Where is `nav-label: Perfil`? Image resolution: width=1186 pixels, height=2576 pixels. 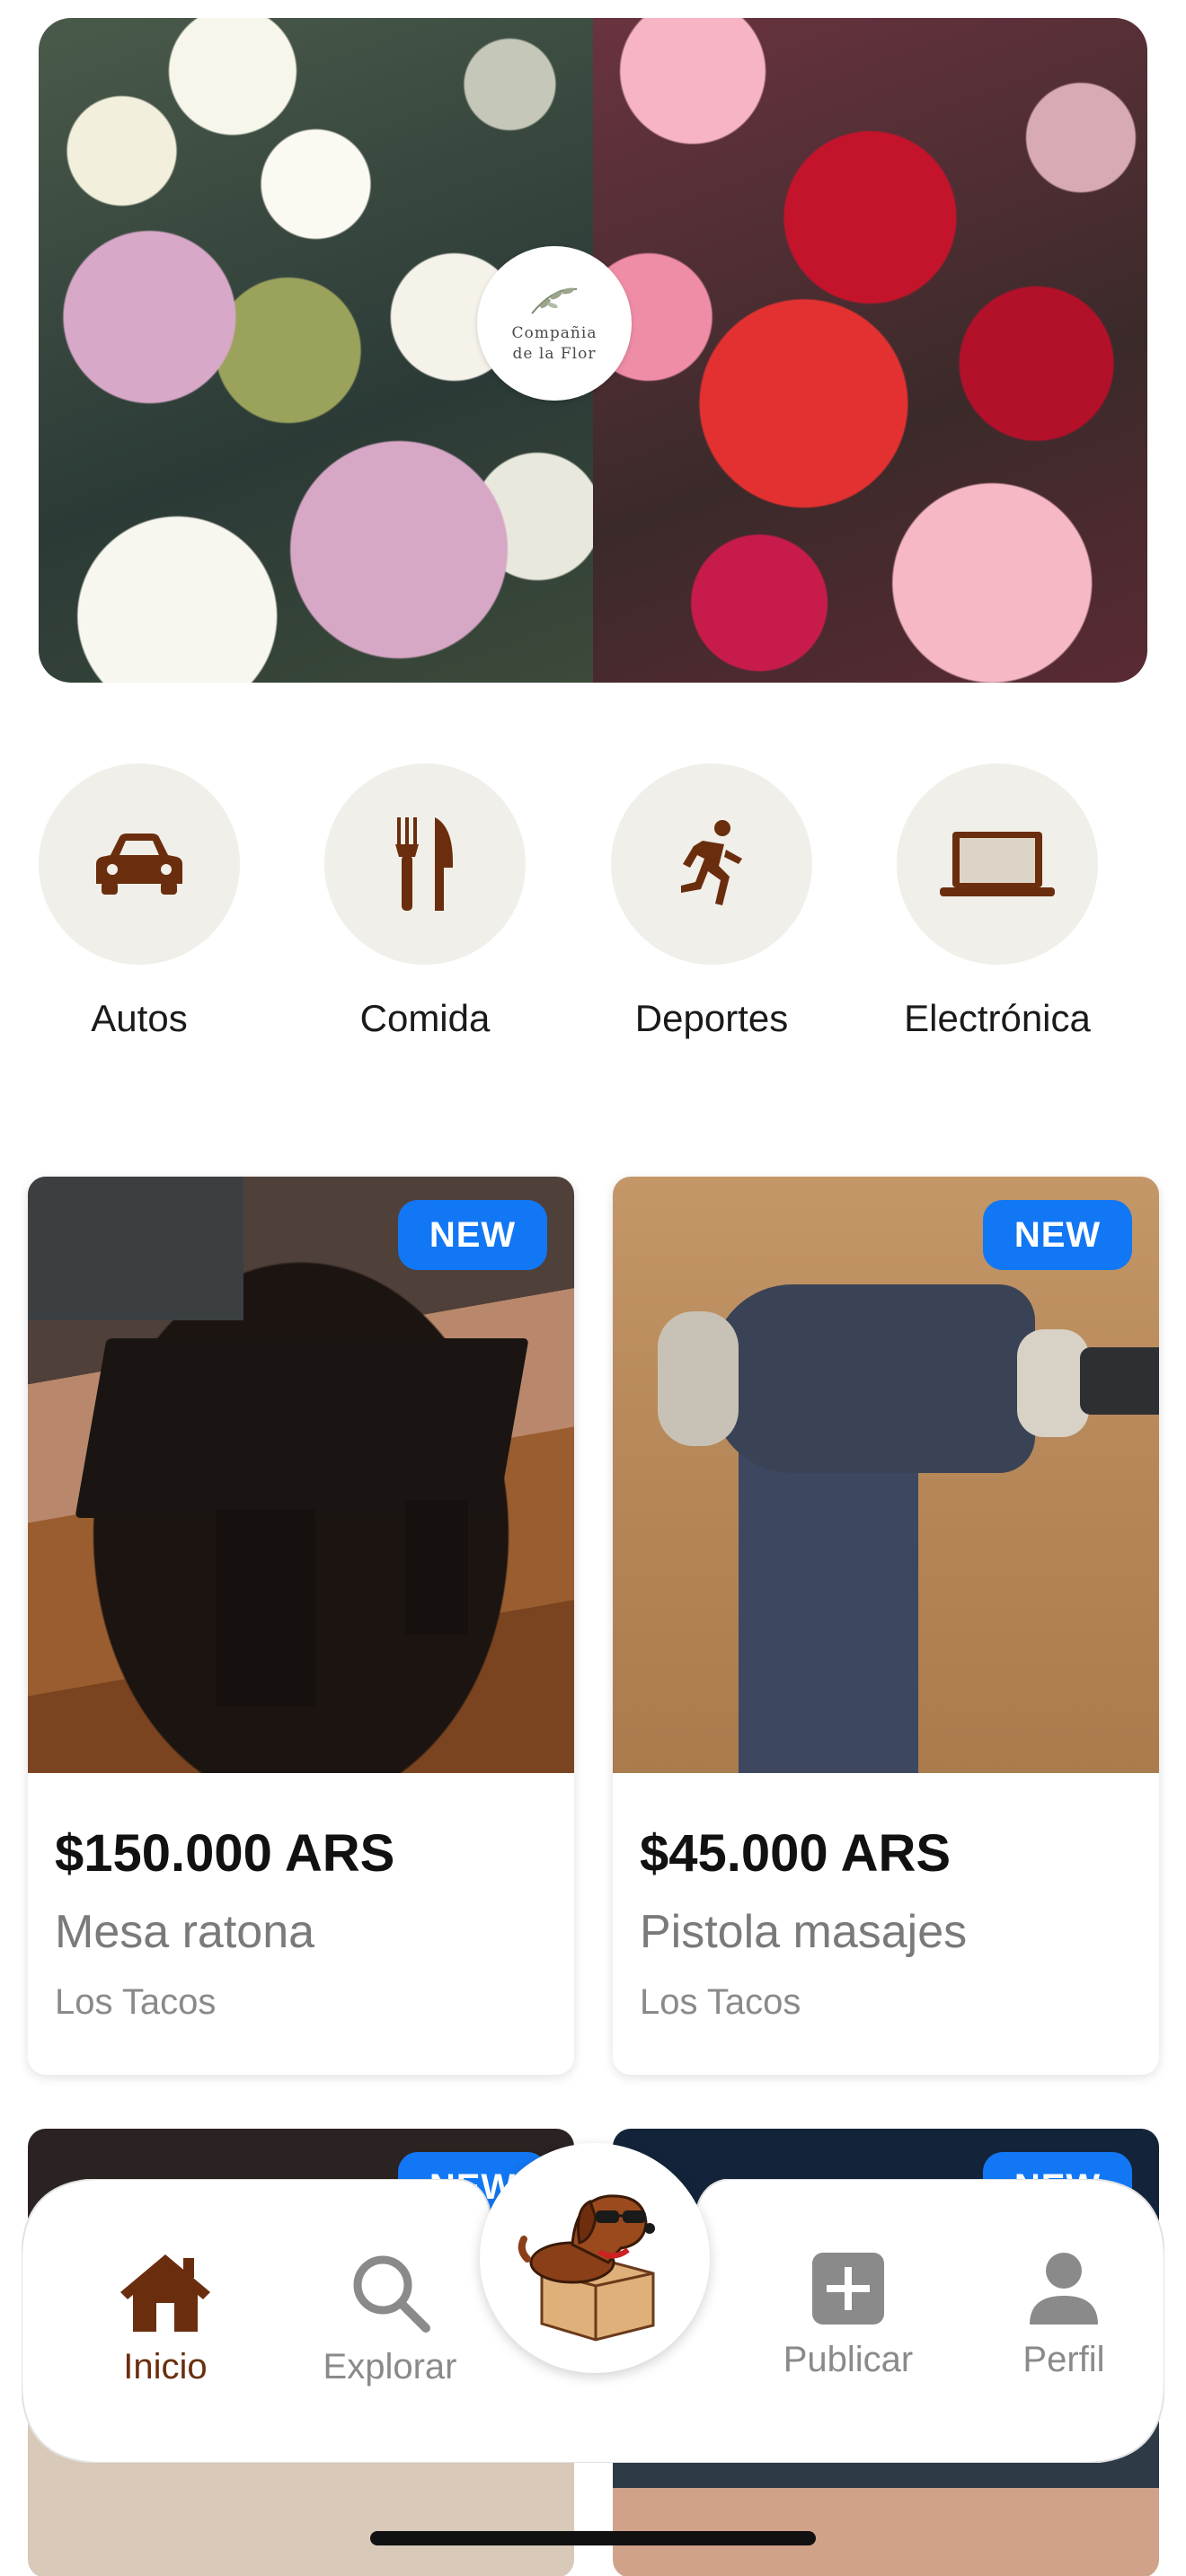 nav-label: Perfil is located at coordinates (1063, 2359).